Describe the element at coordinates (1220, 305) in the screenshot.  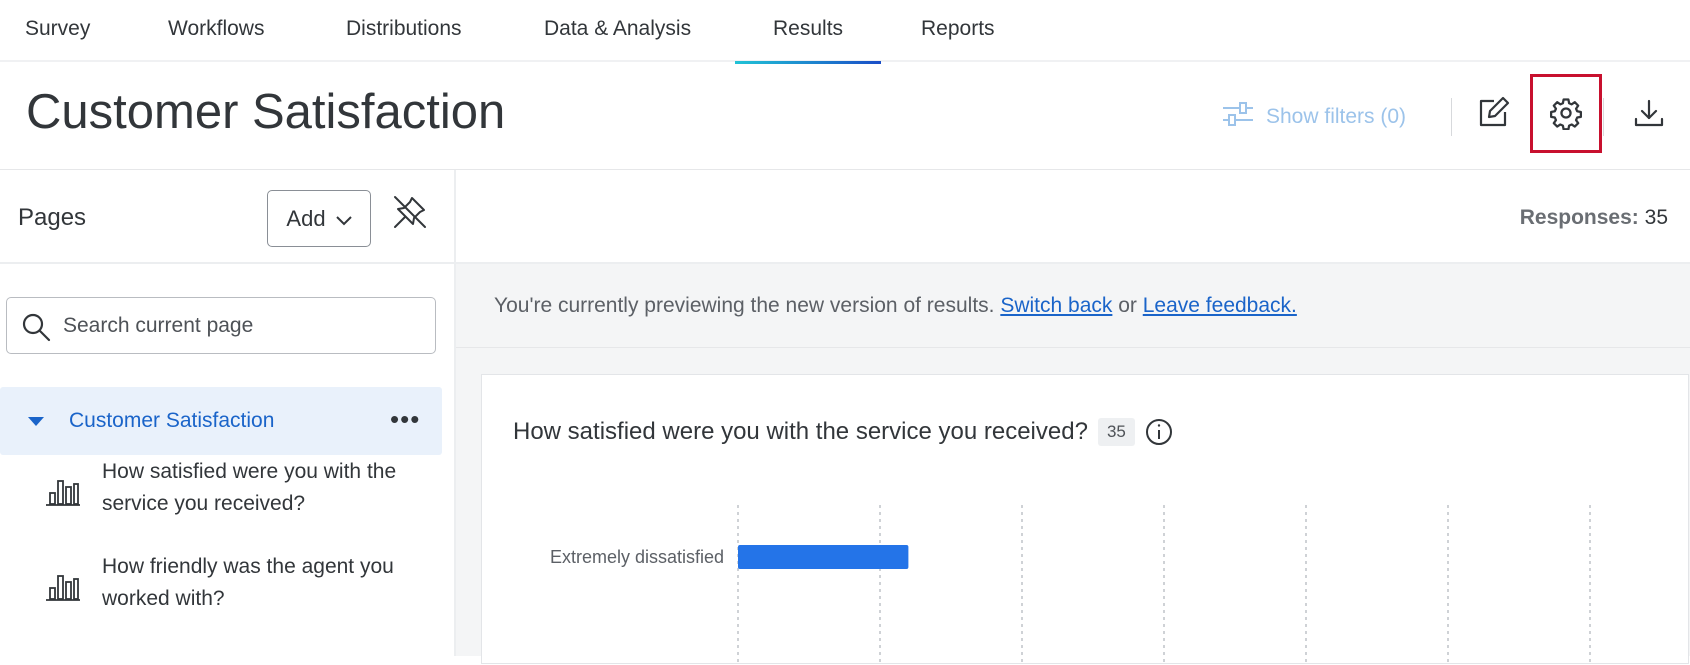
I see `leave-feedback-link: Leave feedback.` at that location.